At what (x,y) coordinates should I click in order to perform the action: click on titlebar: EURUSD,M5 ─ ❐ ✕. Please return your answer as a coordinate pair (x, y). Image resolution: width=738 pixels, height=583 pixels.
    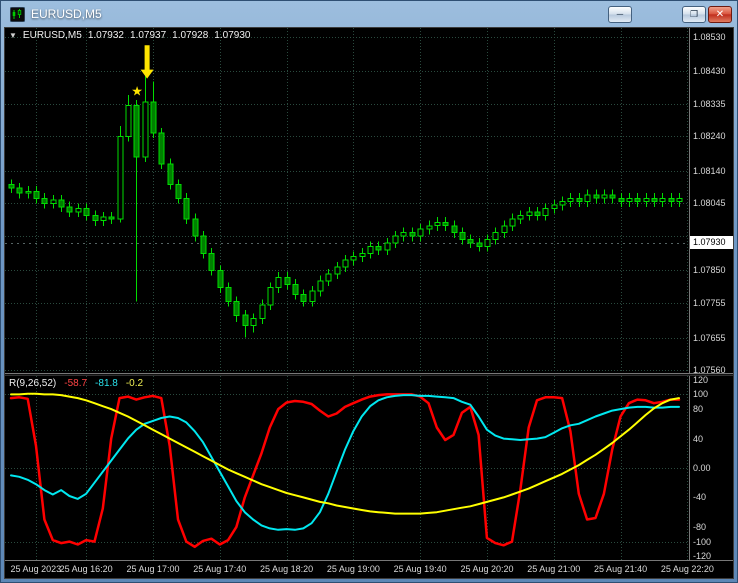
    Looking at the image, I should click on (369, 14).